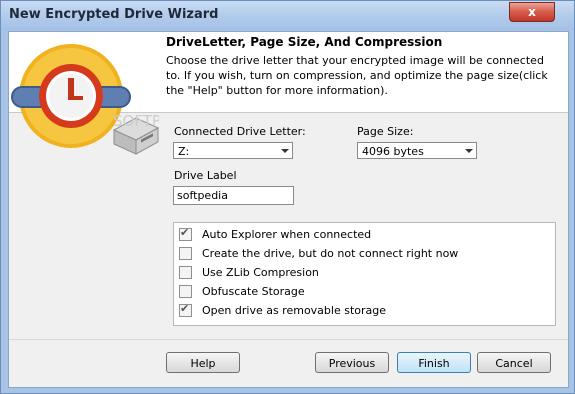 The height and width of the screenshot is (394, 575). What do you see at coordinates (205, 175) in the screenshot?
I see `drive-label-label: Drive Label` at bounding box center [205, 175].